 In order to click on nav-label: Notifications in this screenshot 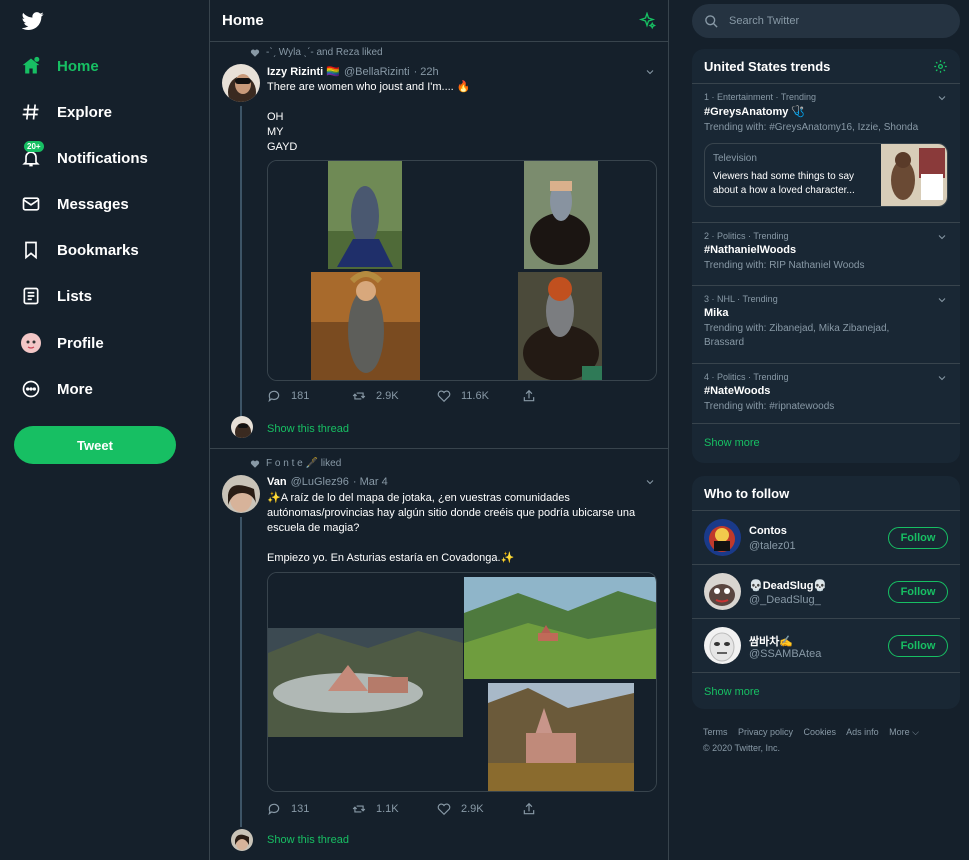, I will do `click(102, 158)`.